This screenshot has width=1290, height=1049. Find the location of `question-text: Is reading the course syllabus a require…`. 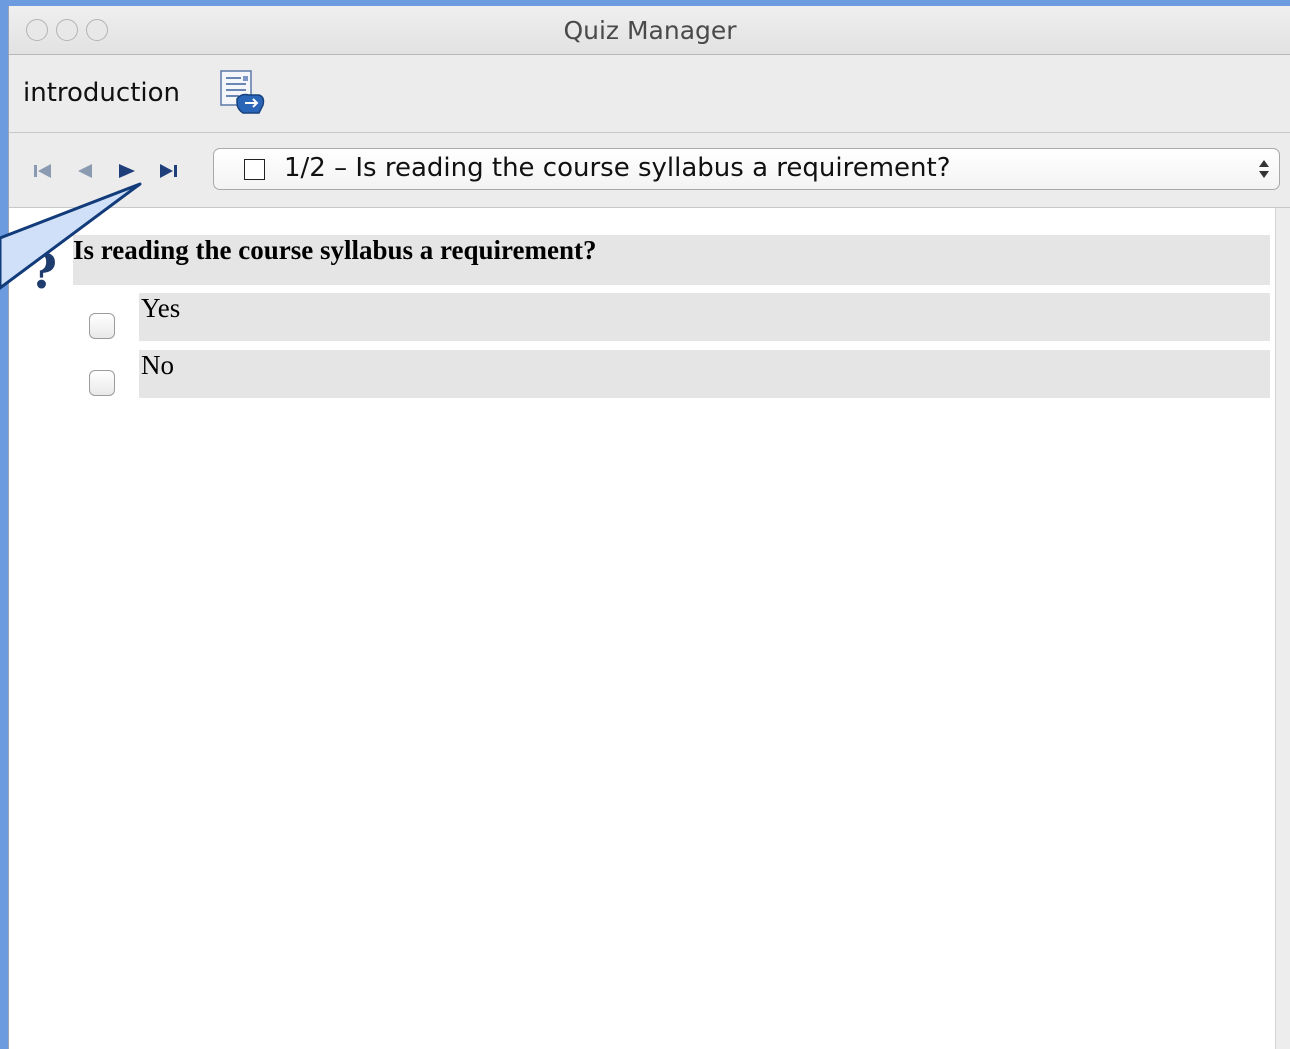

question-text: Is reading the course syllabus a require… is located at coordinates (335, 250).